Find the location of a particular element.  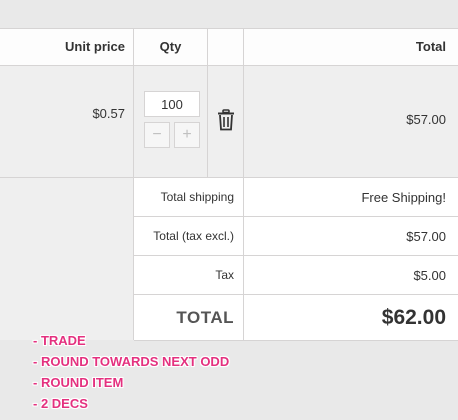

cart-table-header: Unit price Qty Total is located at coordinates (229, 47).